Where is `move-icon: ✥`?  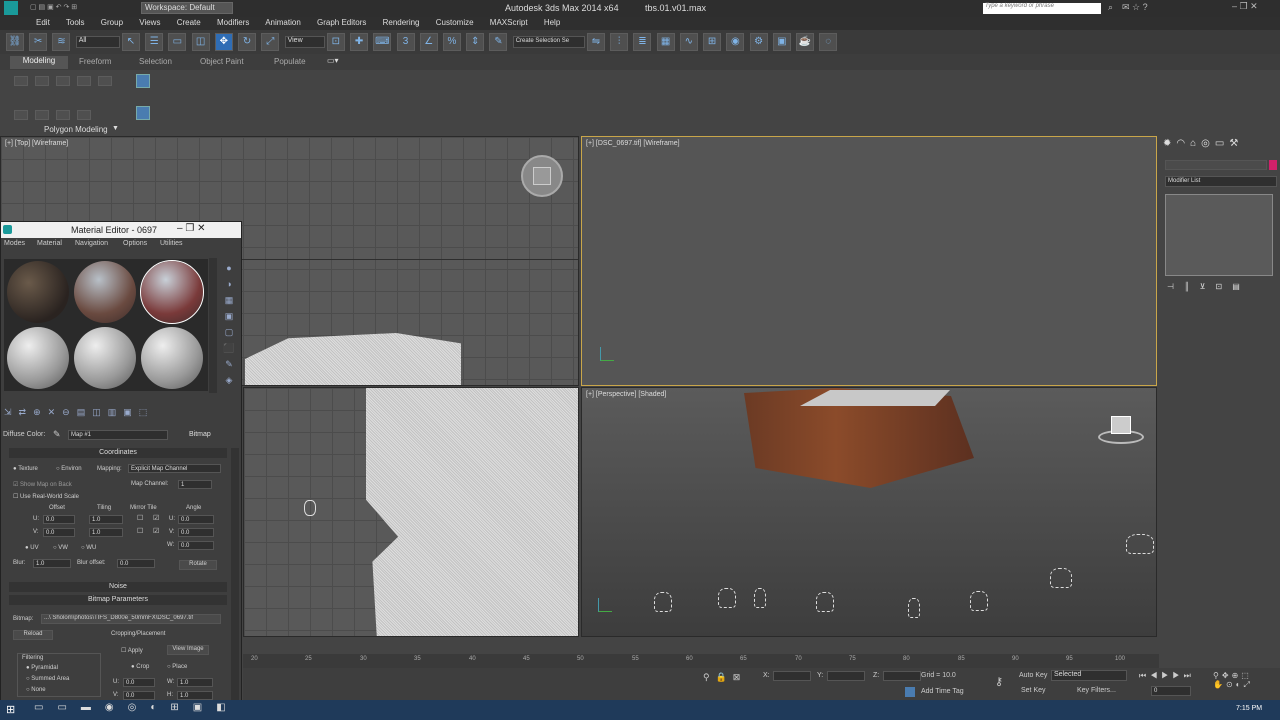 move-icon: ✥ is located at coordinates (223, 42).